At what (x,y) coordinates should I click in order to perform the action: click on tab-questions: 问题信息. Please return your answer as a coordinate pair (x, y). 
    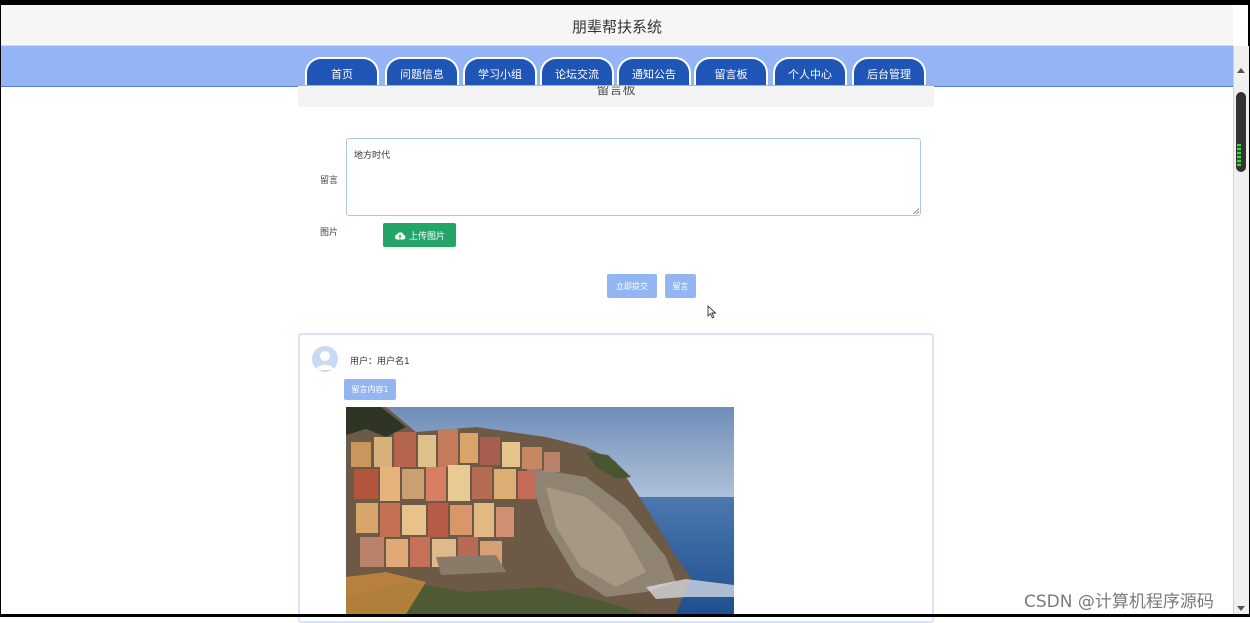
    Looking at the image, I should click on (422, 71).